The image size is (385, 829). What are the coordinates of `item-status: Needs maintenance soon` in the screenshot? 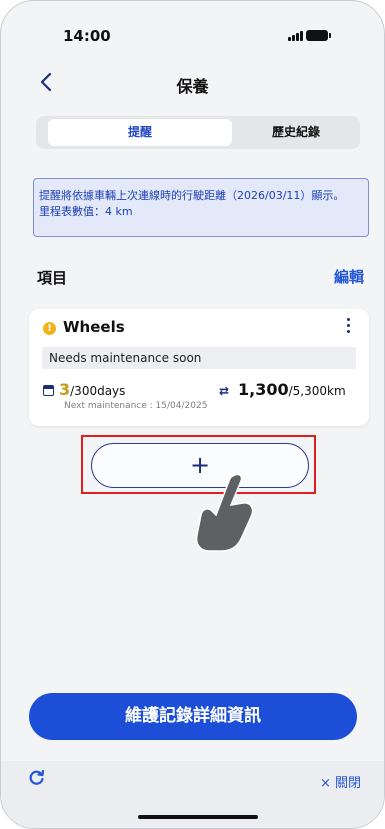 It's located at (199, 358).